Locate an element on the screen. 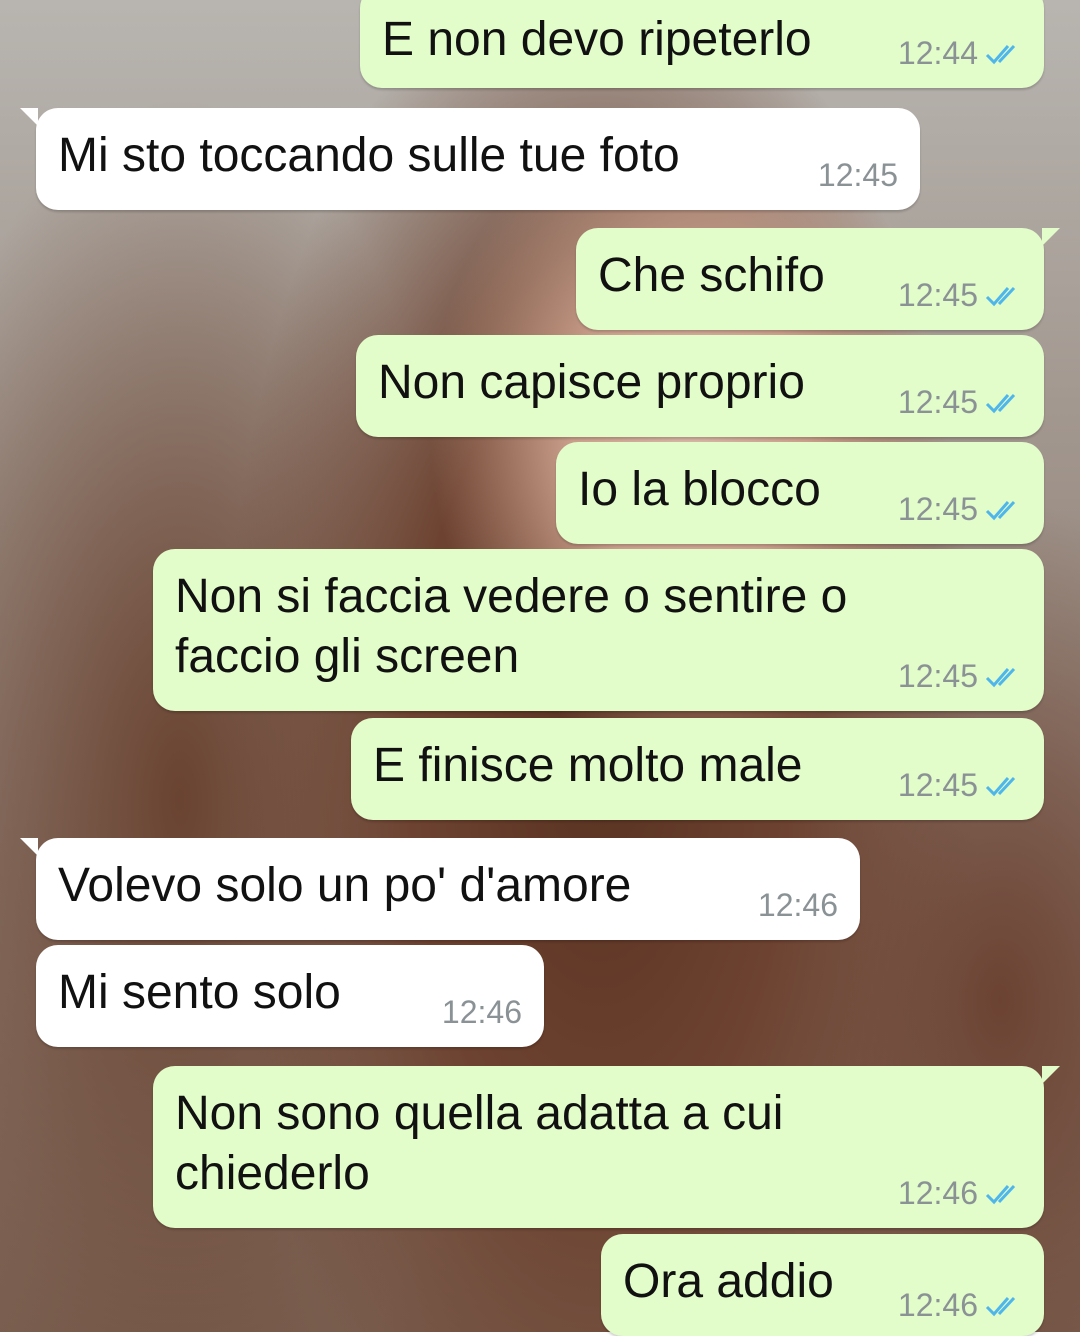  message-bubble-outgoing: E finisce molto male 12:45 is located at coordinates (697, 769).